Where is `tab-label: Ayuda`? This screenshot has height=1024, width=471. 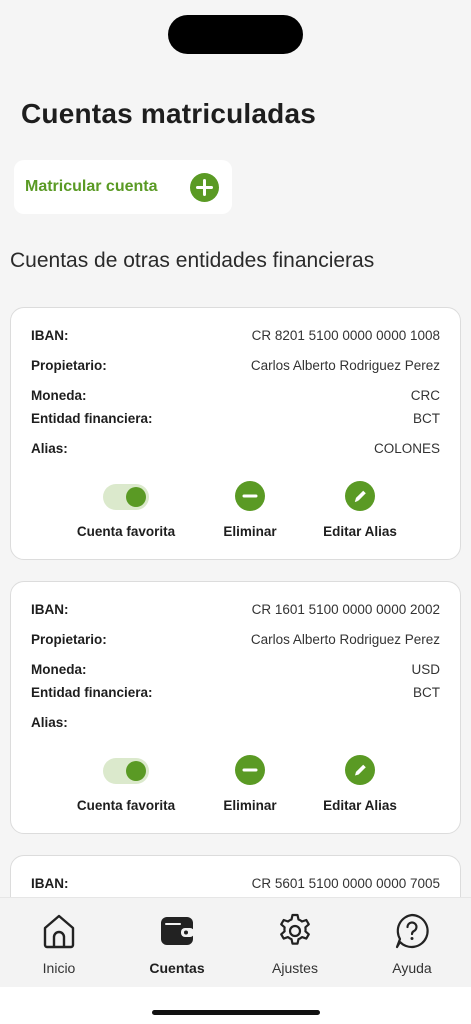 tab-label: Ayuda is located at coordinates (412, 968).